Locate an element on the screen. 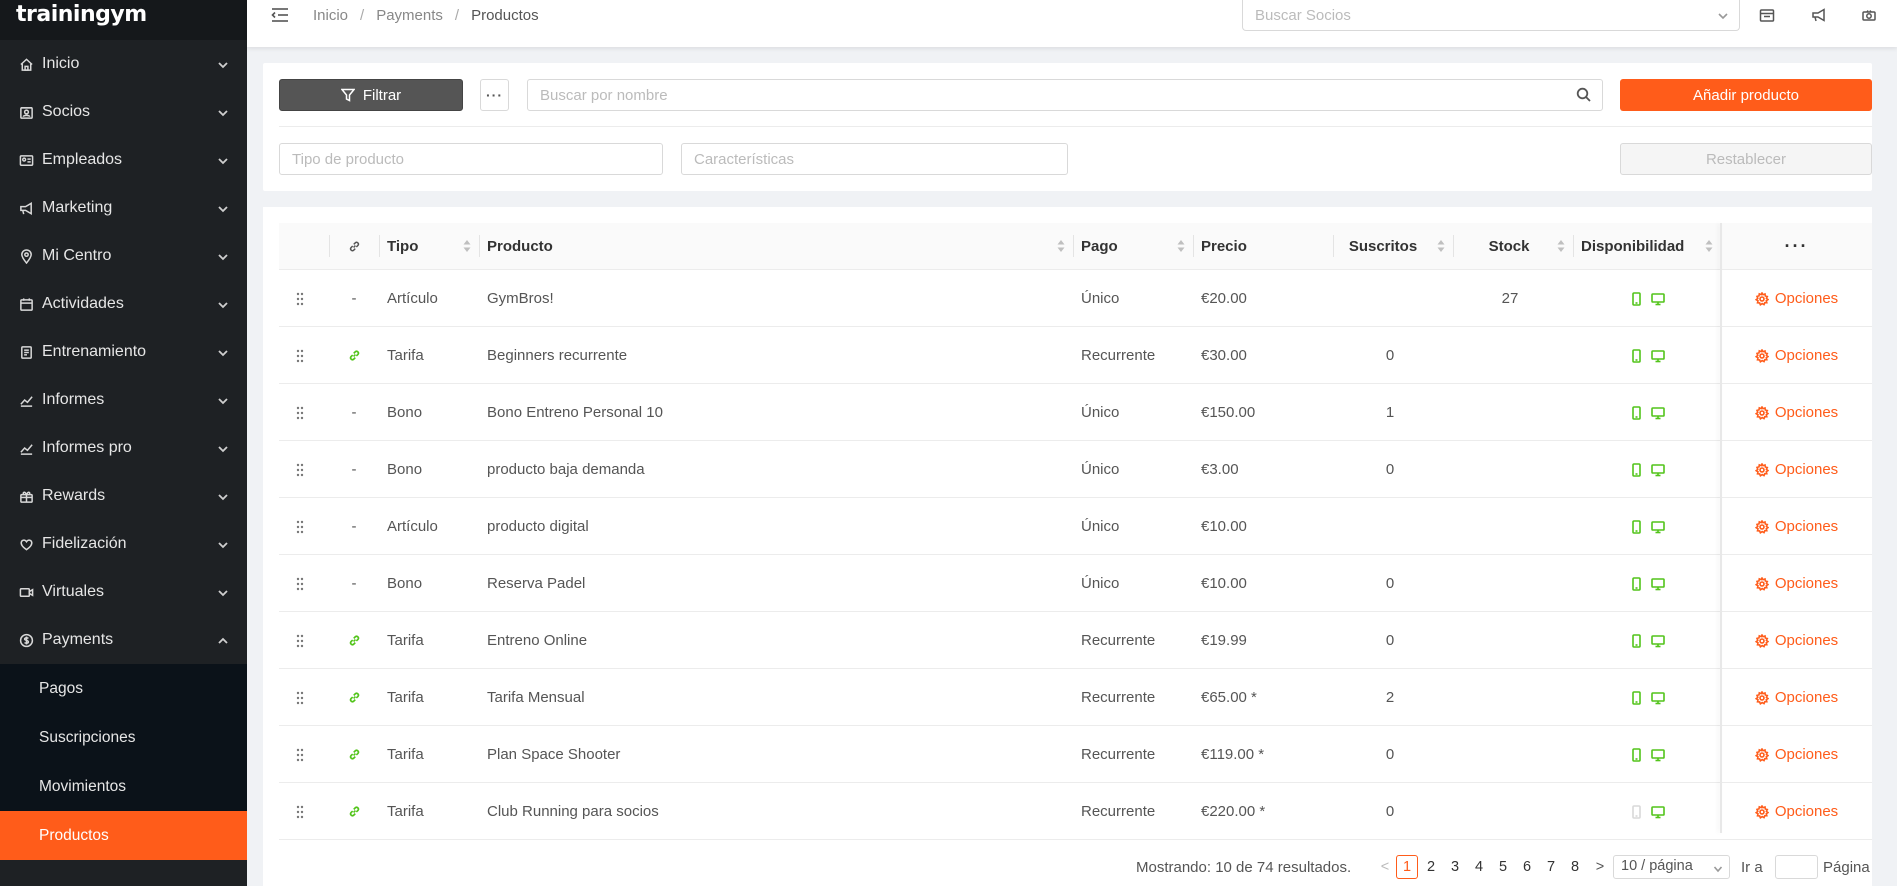 The width and height of the screenshot is (1897, 886). sidebar-item-informes: Informes is located at coordinates (123, 400).